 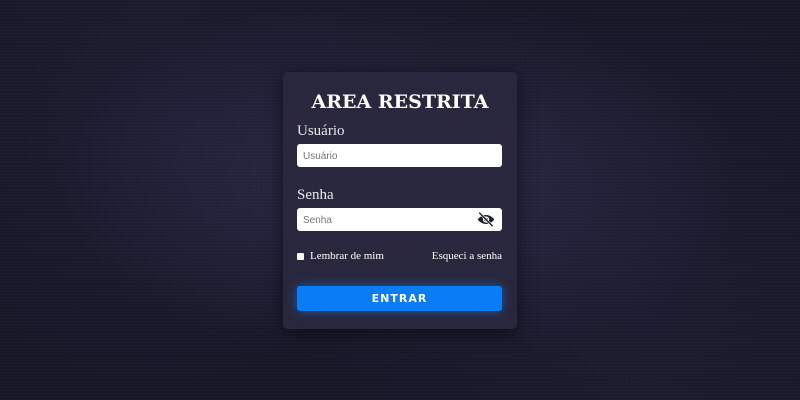 I want to click on password-label: Senha, so click(x=315, y=195).